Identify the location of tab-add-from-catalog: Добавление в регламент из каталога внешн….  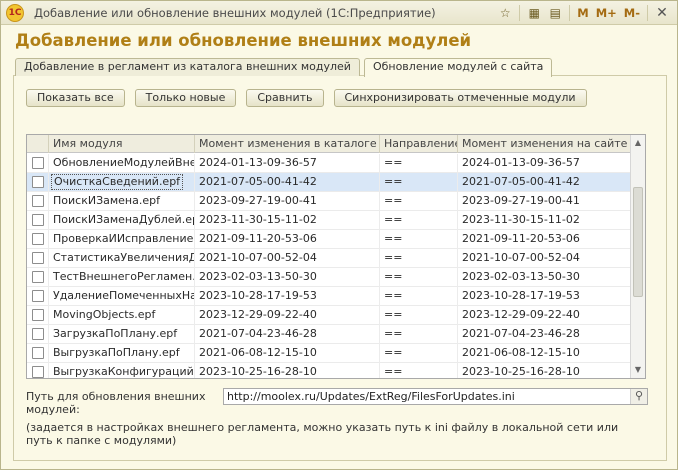
(187, 67).